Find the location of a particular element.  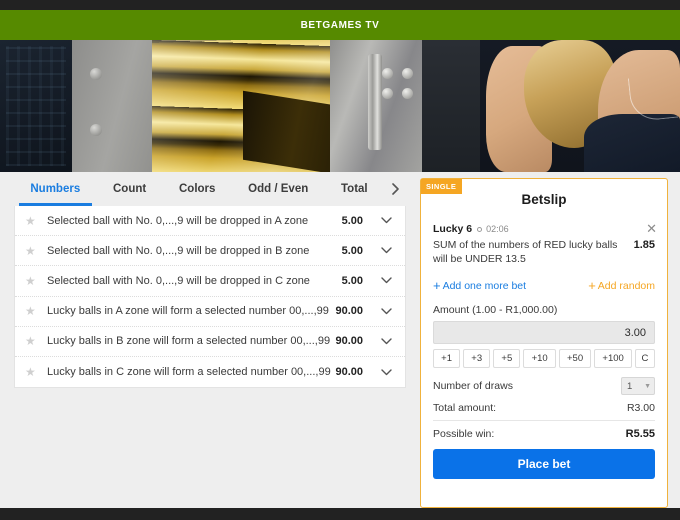

amount-chip-plus-5: +5 is located at coordinates (507, 359).